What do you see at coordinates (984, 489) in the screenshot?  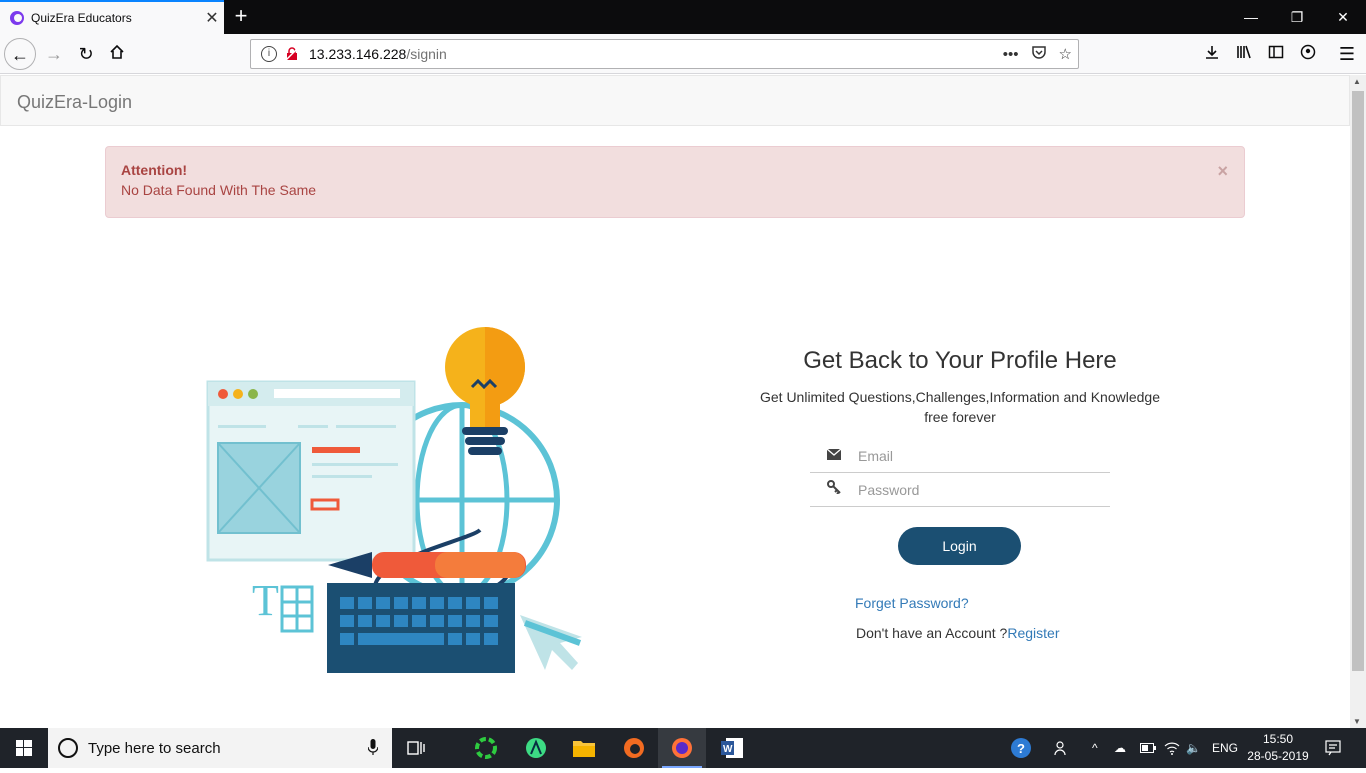 I see `password-input` at bounding box center [984, 489].